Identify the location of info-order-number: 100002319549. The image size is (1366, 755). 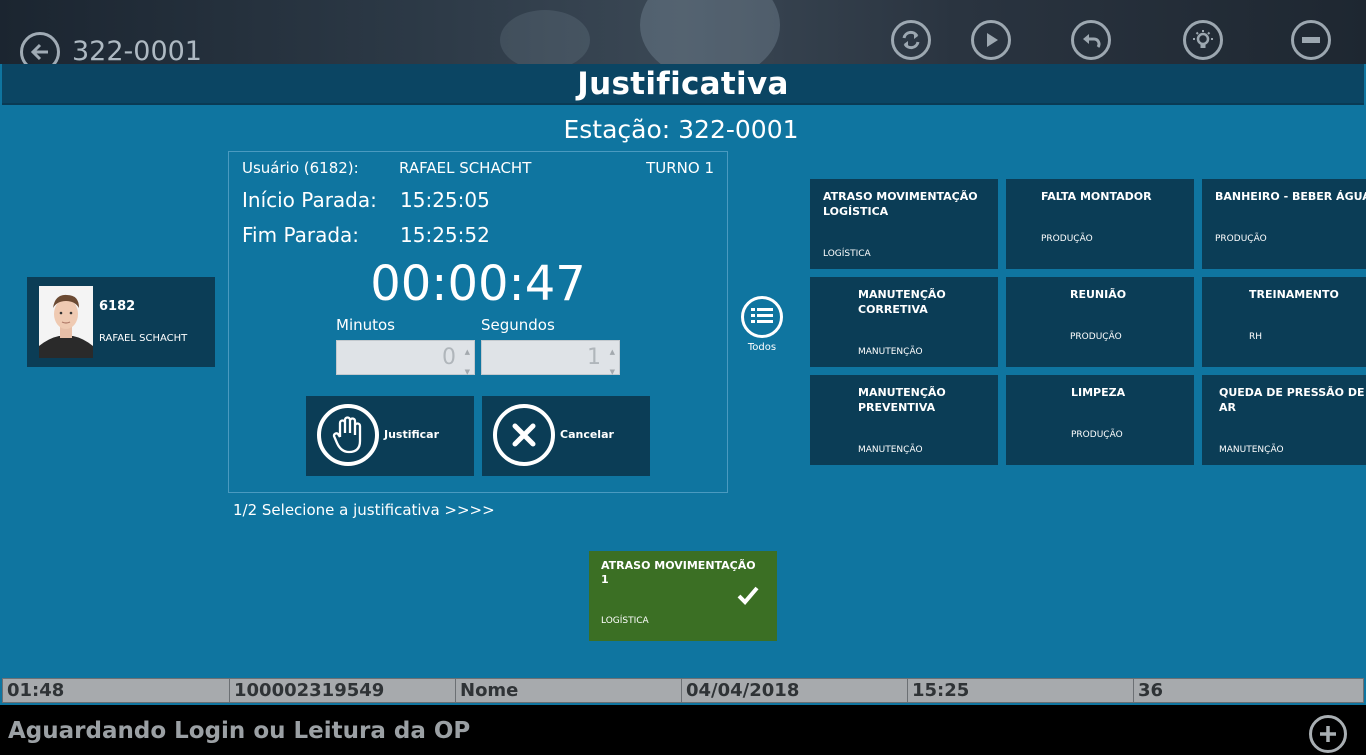
(306, 690).